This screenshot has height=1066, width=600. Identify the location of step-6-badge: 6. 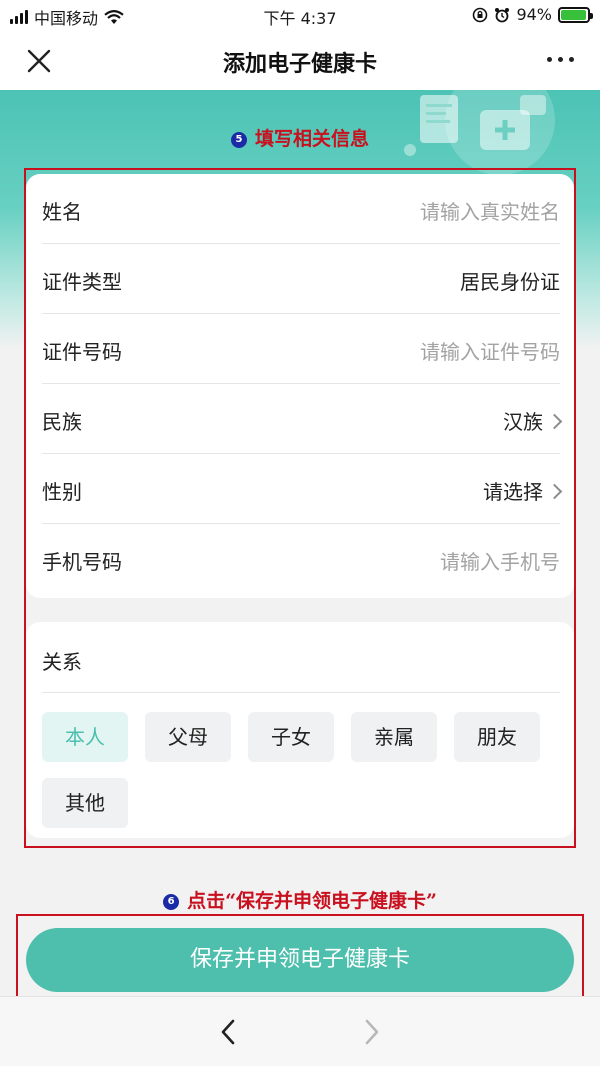
(171, 902).